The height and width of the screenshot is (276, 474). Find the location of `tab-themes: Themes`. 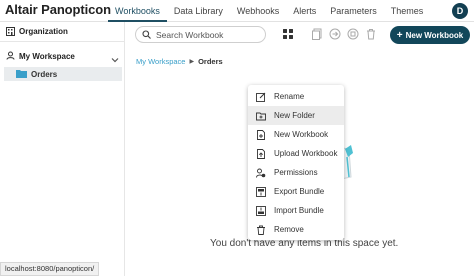

tab-themes: Themes is located at coordinates (407, 11).